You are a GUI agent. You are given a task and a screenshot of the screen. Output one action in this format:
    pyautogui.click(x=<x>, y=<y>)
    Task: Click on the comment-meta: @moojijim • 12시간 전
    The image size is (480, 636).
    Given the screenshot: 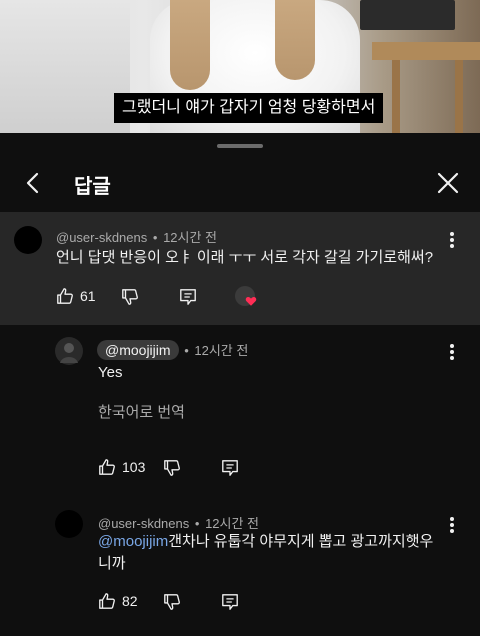 What is the action you would take?
    pyautogui.click(x=172, y=350)
    